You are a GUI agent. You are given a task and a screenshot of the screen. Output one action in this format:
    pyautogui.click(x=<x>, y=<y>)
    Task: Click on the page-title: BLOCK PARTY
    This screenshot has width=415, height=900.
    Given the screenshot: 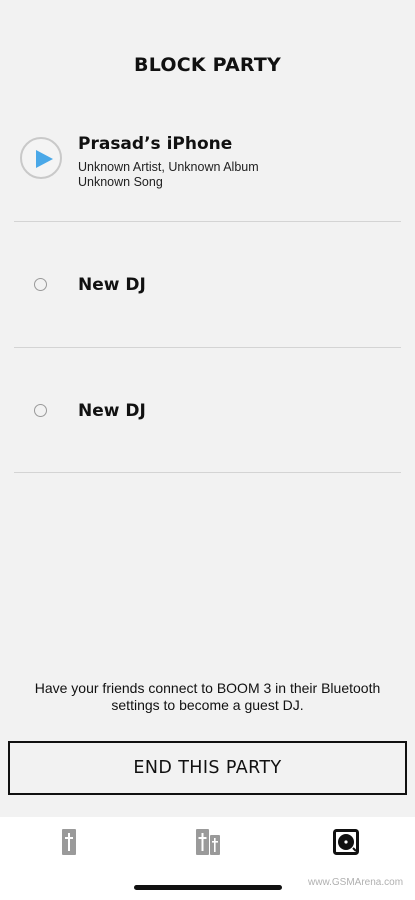 What is the action you would take?
    pyautogui.click(x=207, y=65)
    